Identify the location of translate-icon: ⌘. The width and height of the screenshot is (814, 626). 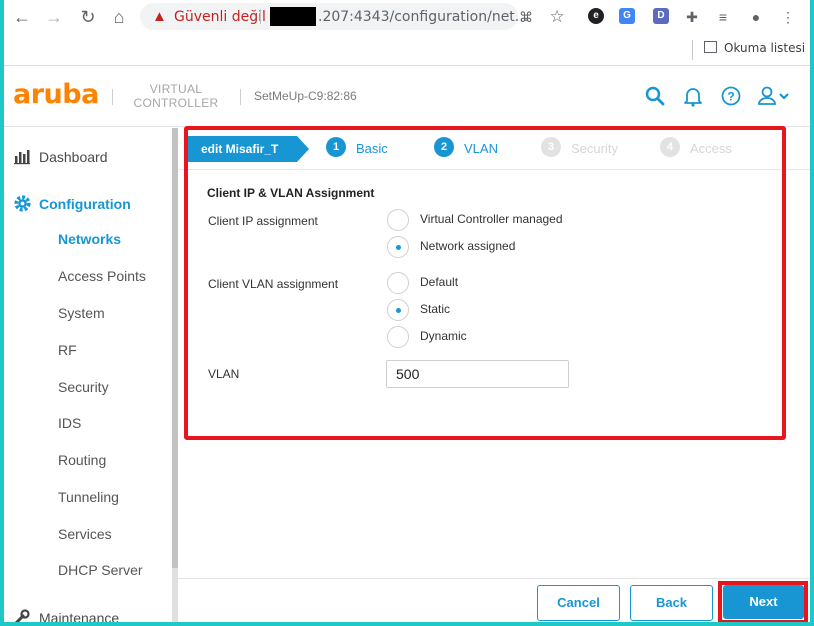
(526, 17).